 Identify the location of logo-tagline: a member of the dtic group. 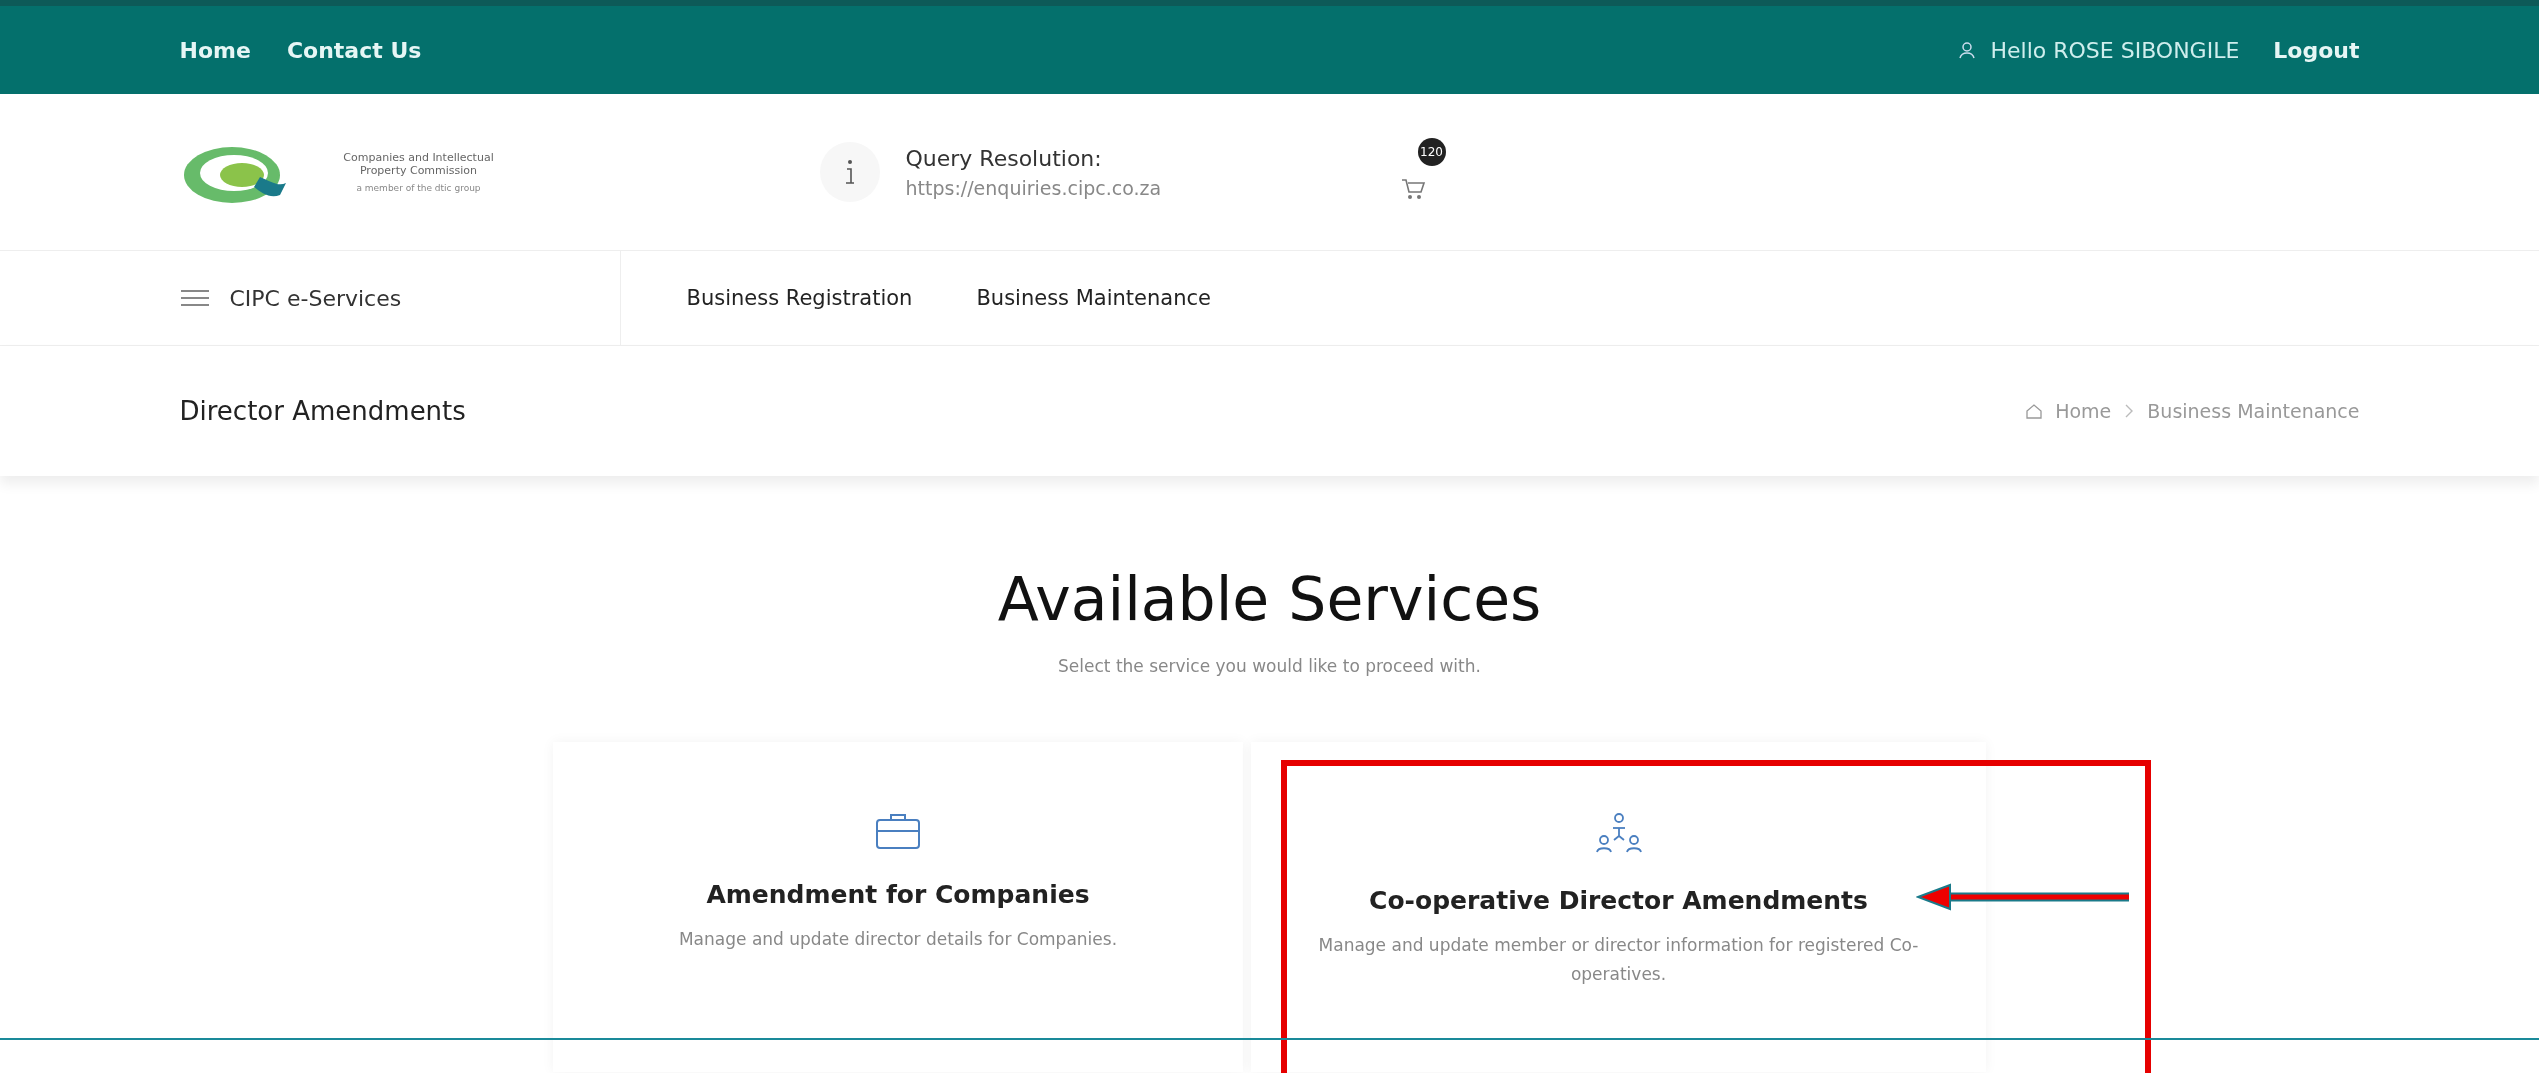
(418, 188).